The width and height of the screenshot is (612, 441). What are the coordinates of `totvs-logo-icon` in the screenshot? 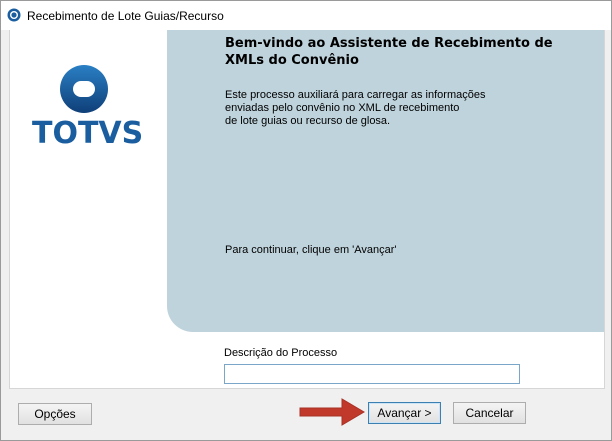 It's located at (84, 89).